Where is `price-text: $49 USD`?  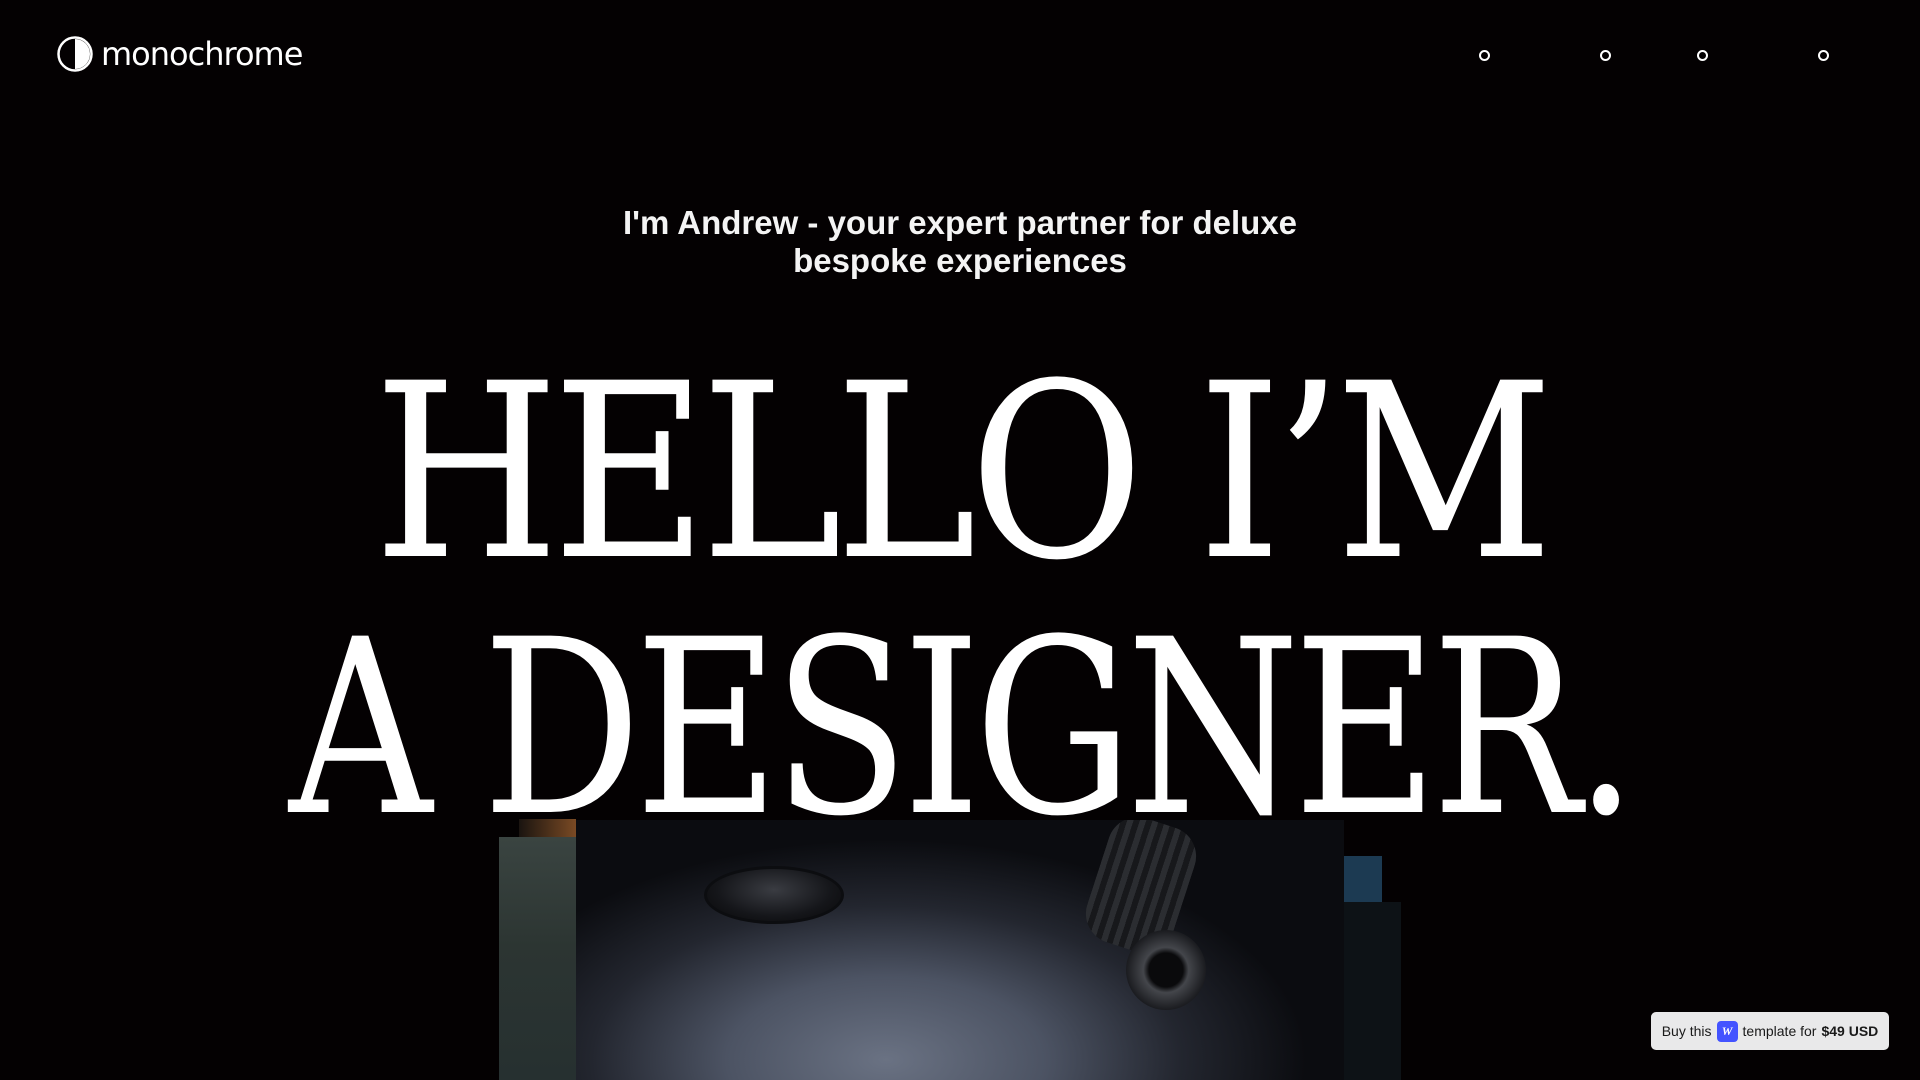 price-text: $49 USD is located at coordinates (1850, 1031).